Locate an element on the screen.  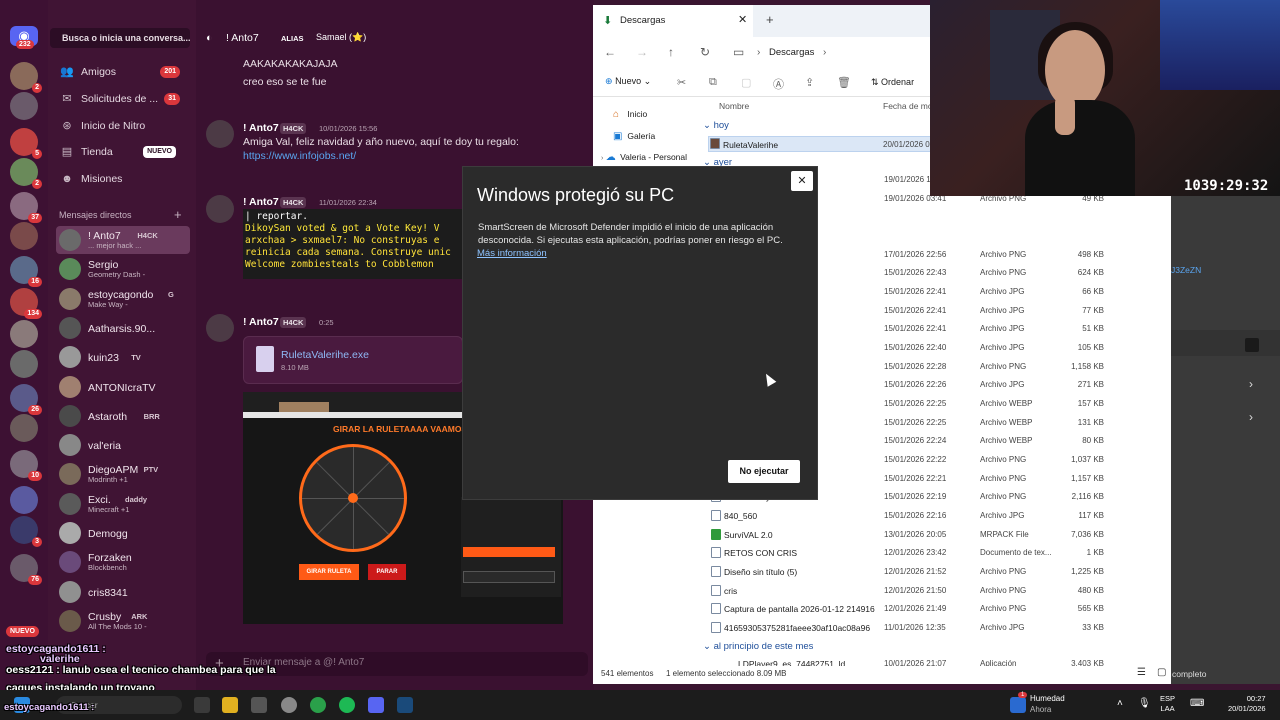
task-view-icon is located at coordinates (202, 705).